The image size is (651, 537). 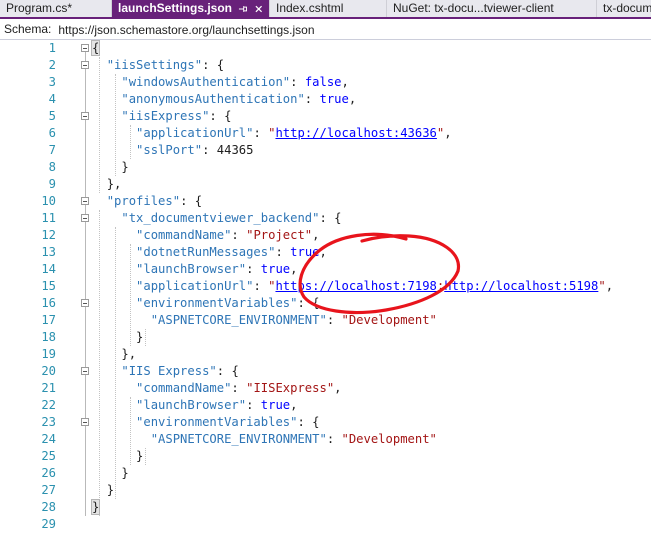 I want to click on code-text: "sslPort": 44365, so click(x=195, y=150).